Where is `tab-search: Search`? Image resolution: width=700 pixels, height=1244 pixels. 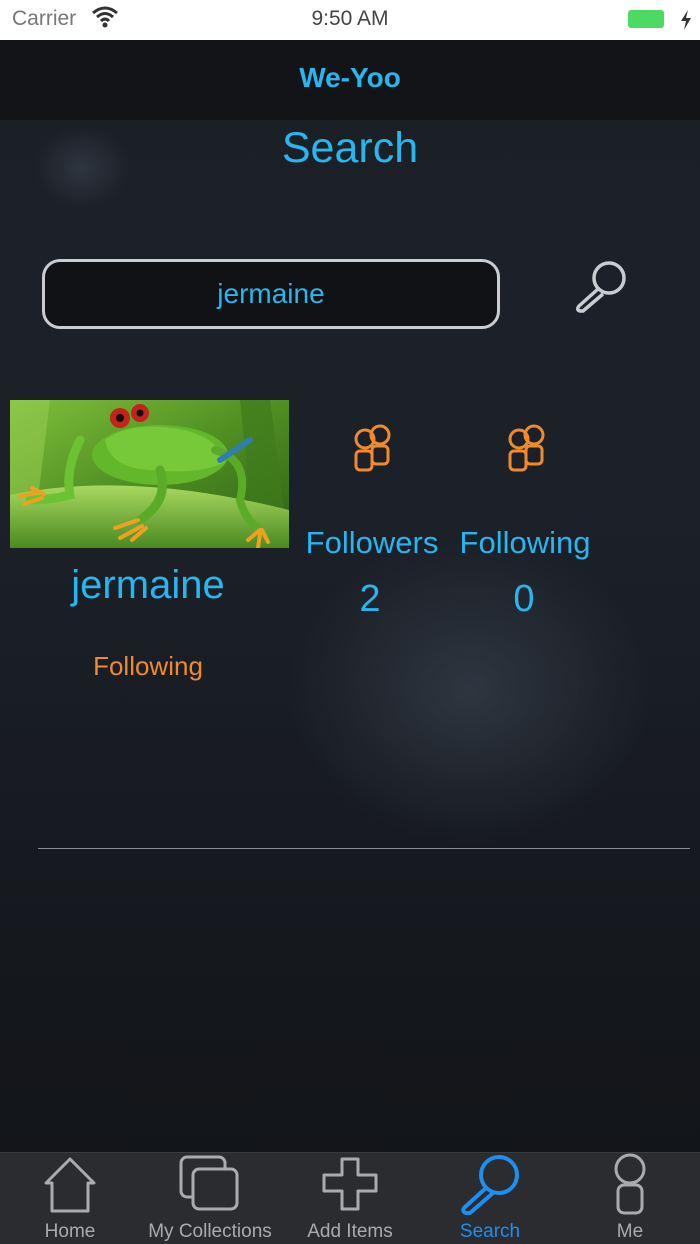 tab-search: Search is located at coordinates (490, 1198).